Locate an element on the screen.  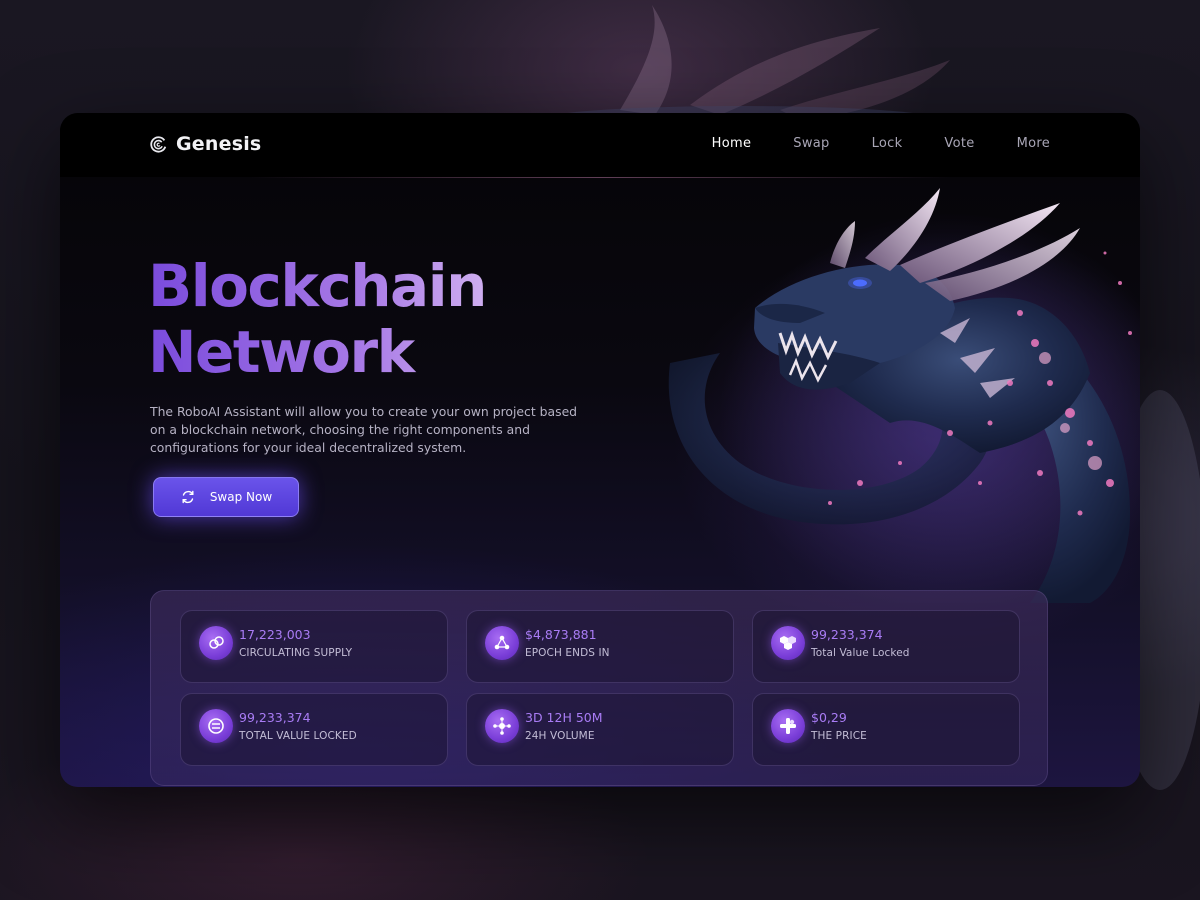
stat-label: EPOCH ENDS IN is located at coordinates (567, 653).